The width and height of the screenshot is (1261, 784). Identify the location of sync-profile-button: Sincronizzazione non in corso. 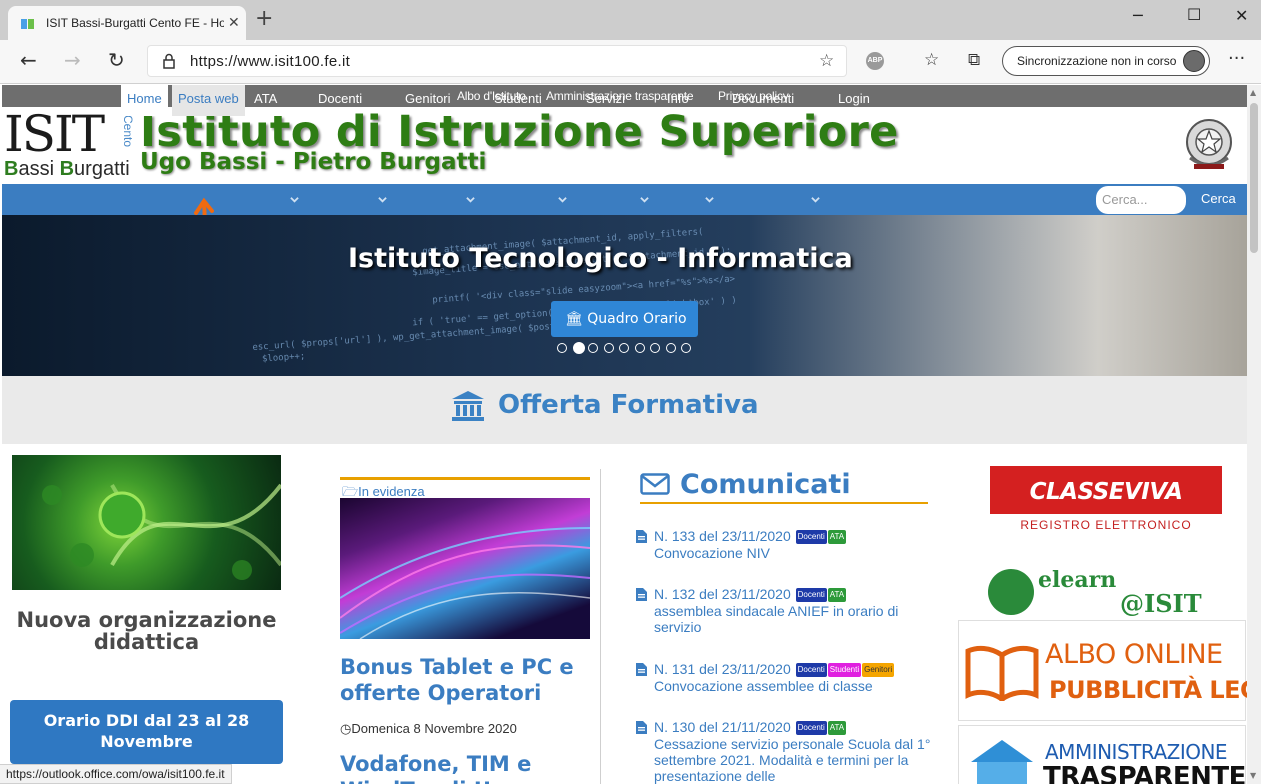
(1106, 61).